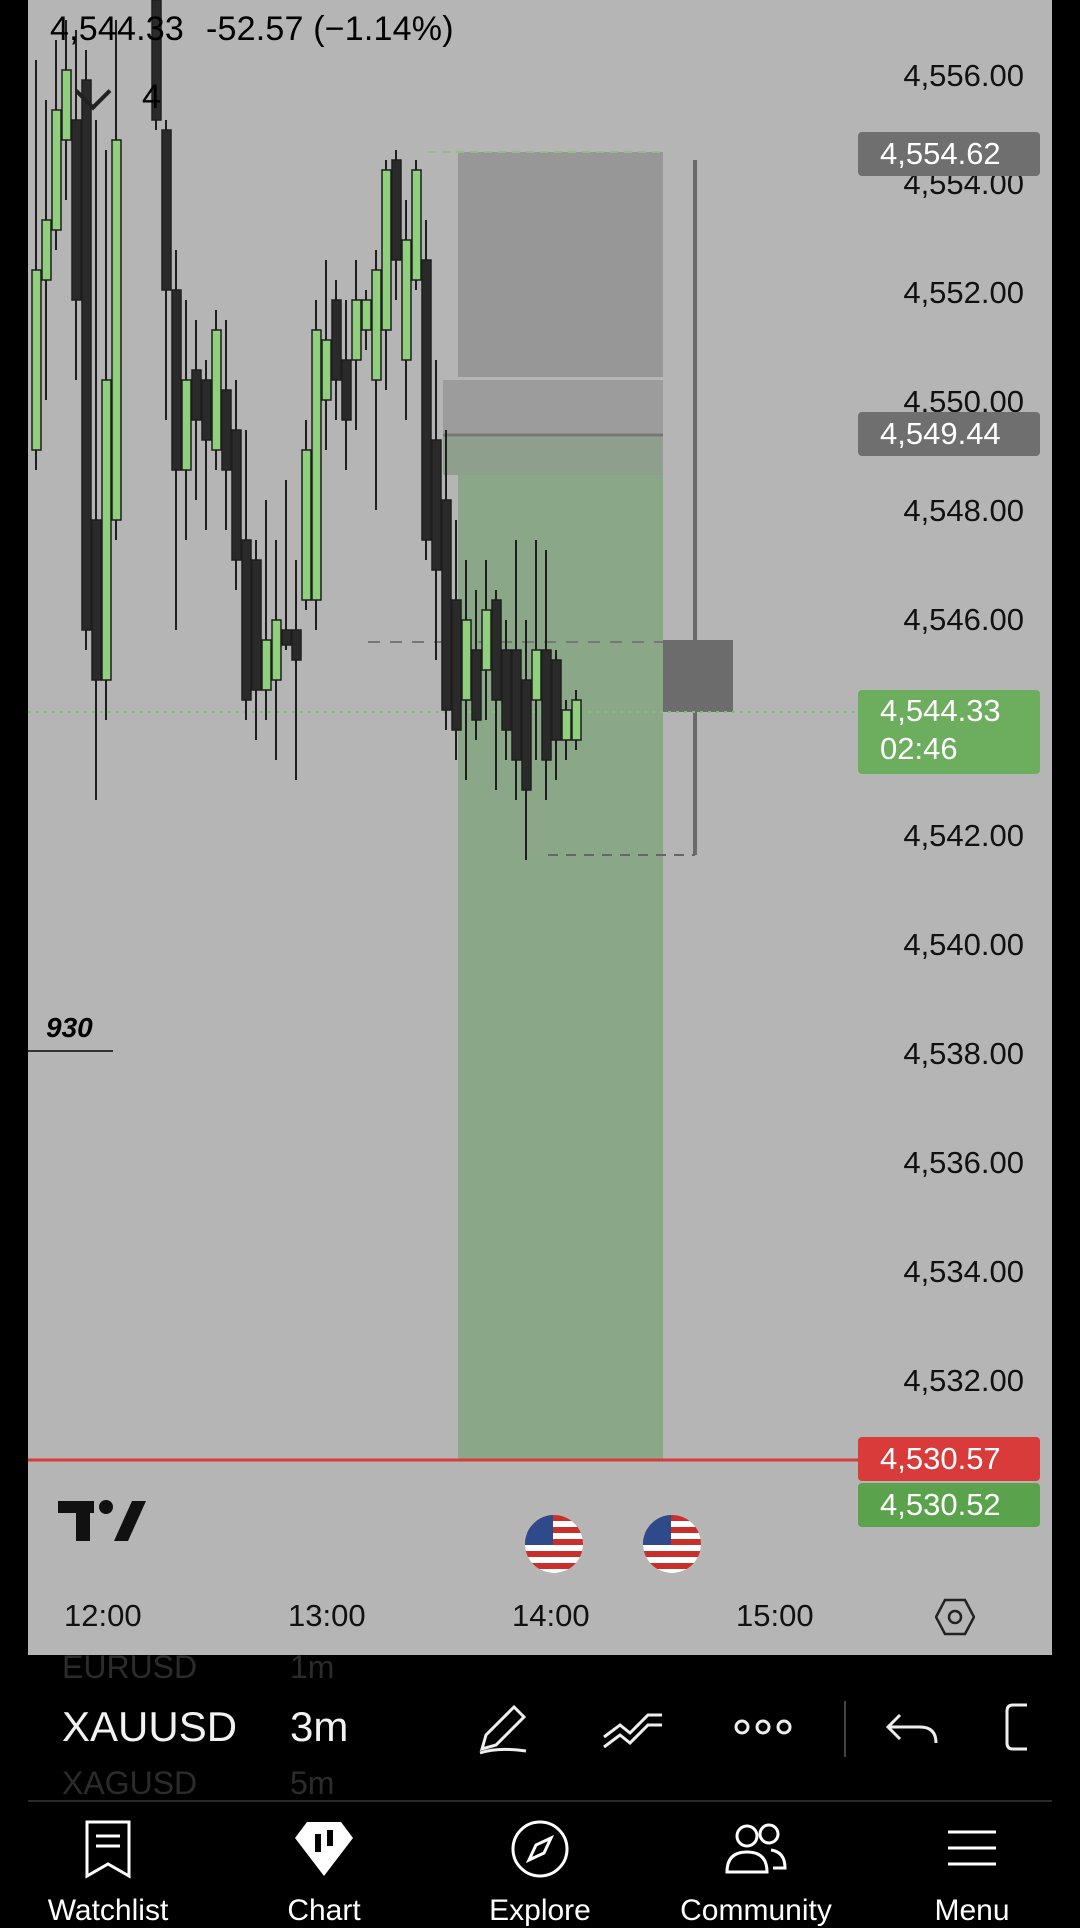 This screenshot has width=1080, height=1928. What do you see at coordinates (963, 75) in the screenshot?
I see `axis-tick: 4,556.00` at bounding box center [963, 75].